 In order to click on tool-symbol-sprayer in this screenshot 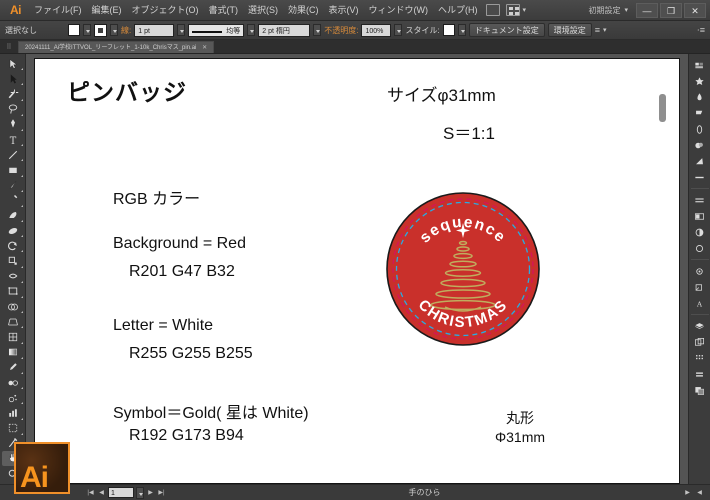, I will do `click(13, 397)`.